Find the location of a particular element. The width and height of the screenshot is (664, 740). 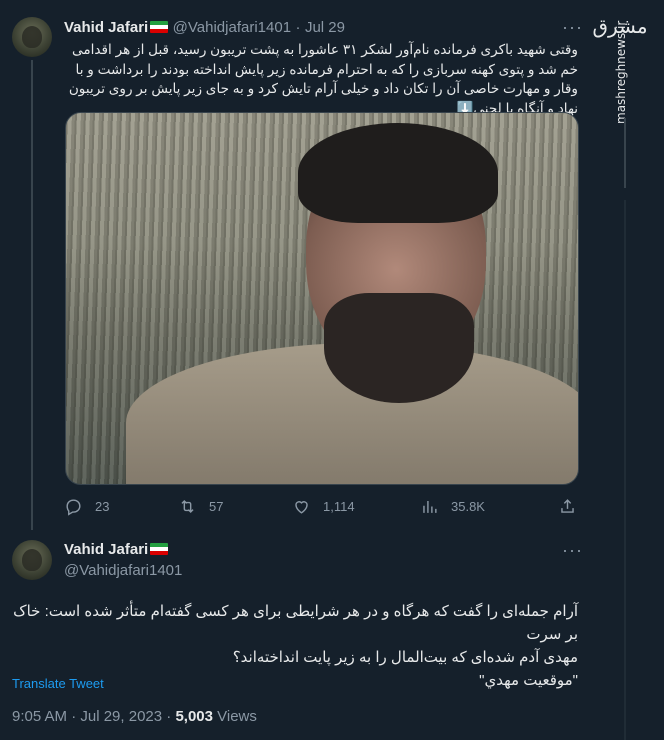

tweet-meta: 9:05 AM · Jul 29, 2023 · 5,003 Views is located at coordinates (134, 716).